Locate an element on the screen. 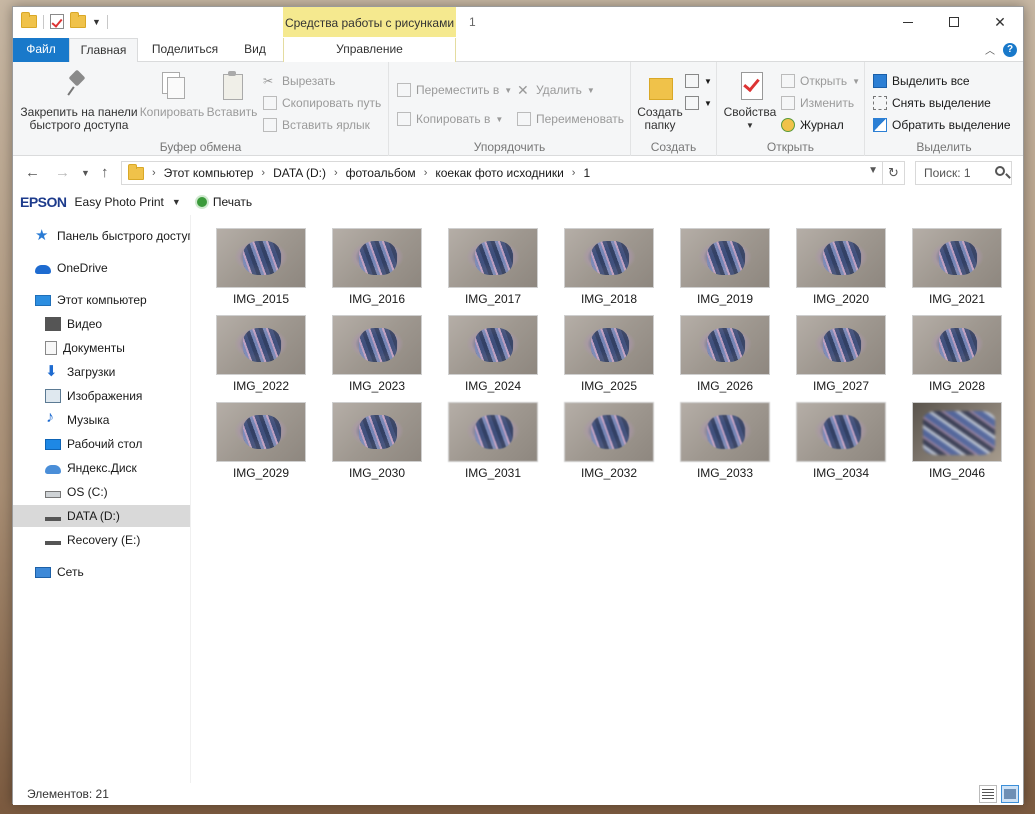 The image size is (1035, 814). file-item: IMG_2026 is located at coordinates (725, 358).